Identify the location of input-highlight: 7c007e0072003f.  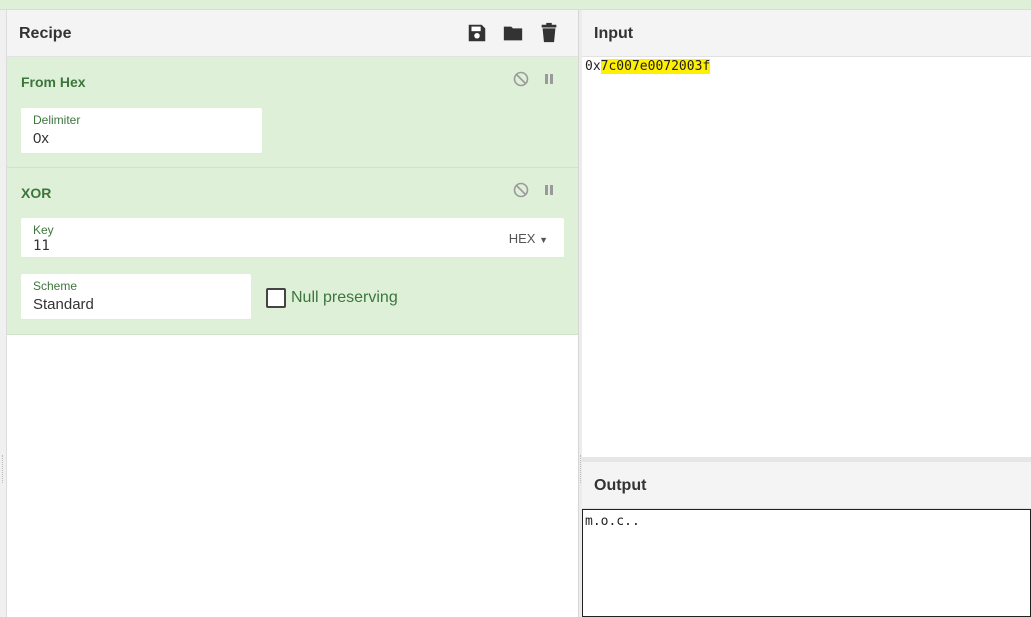
(655, 66).